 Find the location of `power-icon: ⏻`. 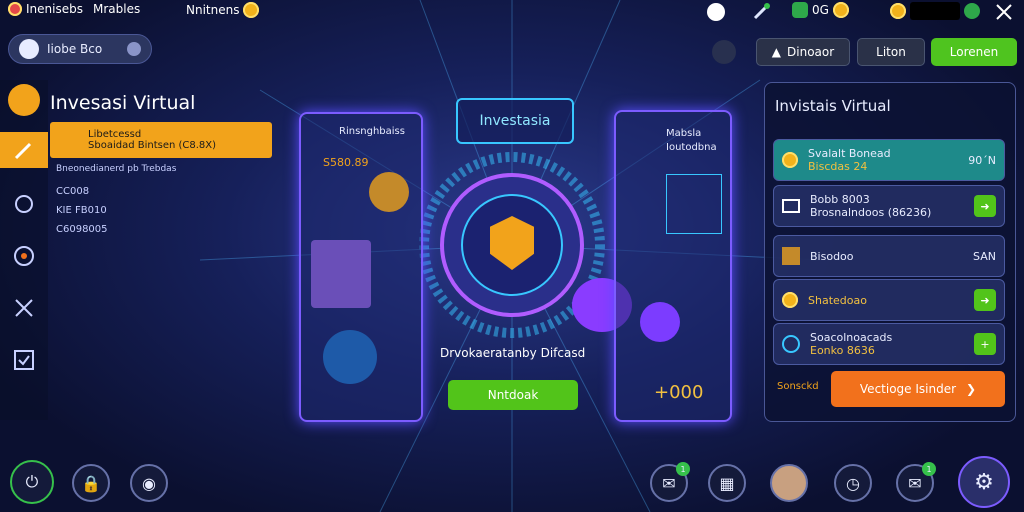

power-icon: ⏻ is located at coordinates (32, 481).